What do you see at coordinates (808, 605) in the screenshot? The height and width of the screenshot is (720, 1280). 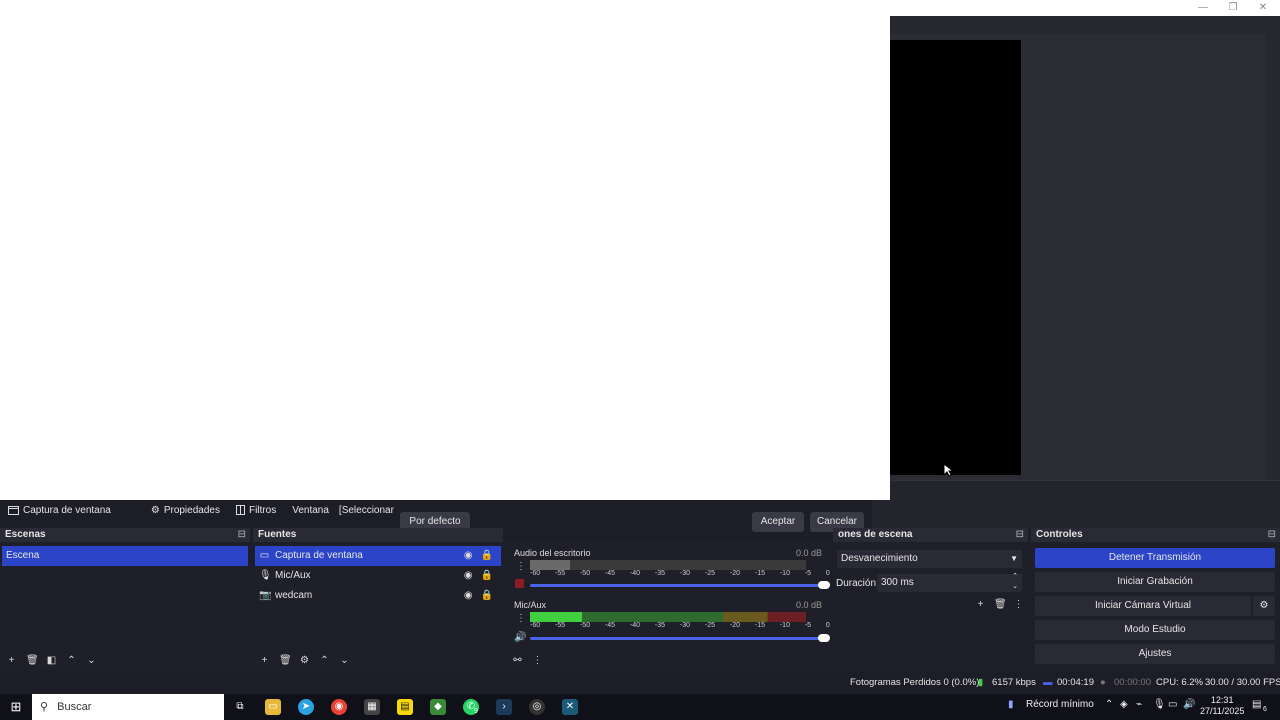 I see `mixer-channel-db: 0.0 dB` at bounding box center [808, 605].